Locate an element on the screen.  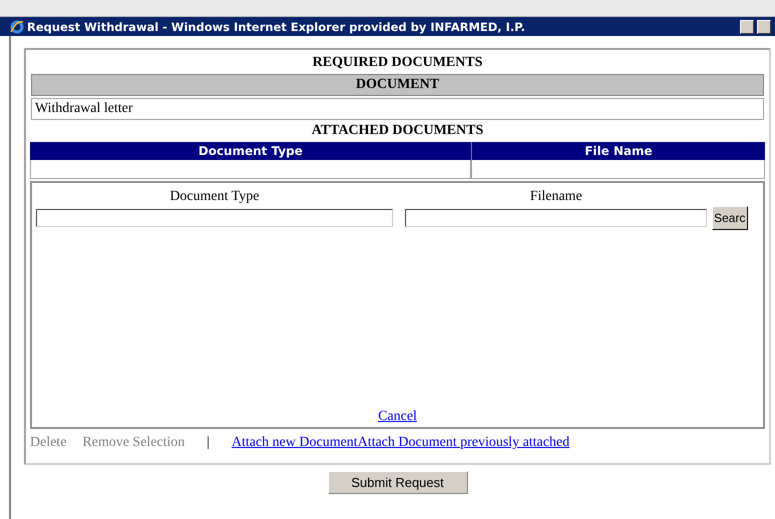
column-header: Document Type is located at coordinates (250, 151).